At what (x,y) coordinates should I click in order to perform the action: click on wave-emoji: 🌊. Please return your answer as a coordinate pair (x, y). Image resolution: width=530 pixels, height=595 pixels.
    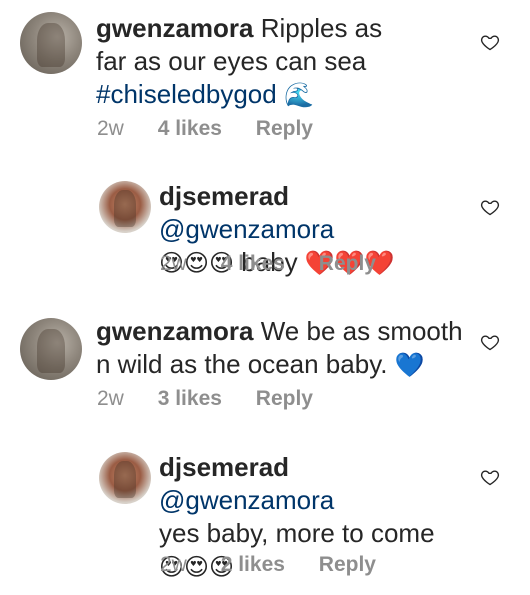
    Looking at the image, I should click on (298, 95).